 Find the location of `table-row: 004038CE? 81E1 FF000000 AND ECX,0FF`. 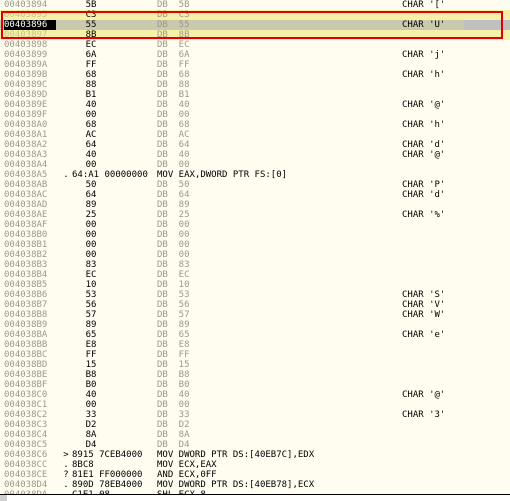

table-row: 004038CE? 81E1 FF000000 AND ECX,0FF is located at coordinates (255, 475).